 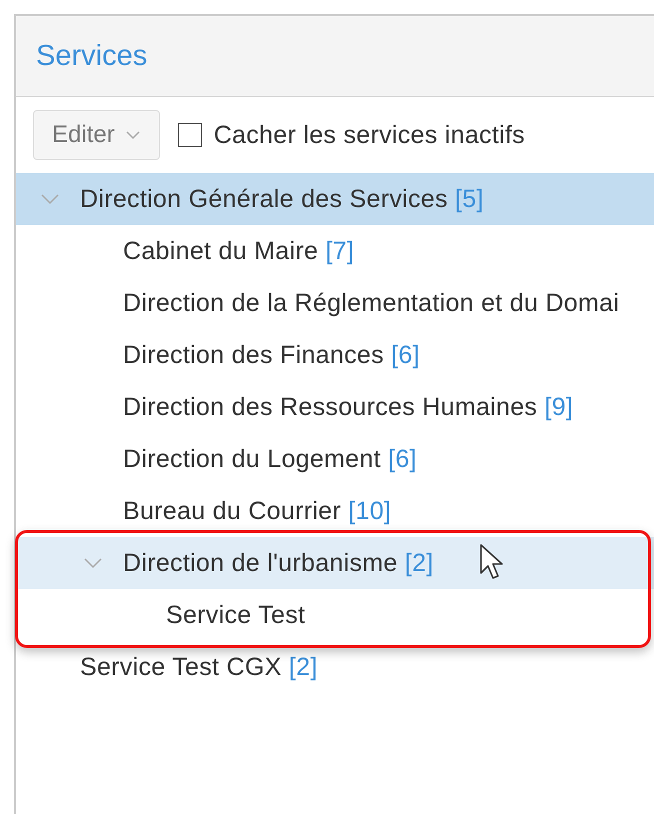 What do you see at coordinates (369, 135) in the screenshot?
I see `checkbox-label: Cacher les services inactifs` at bounding box center [369, 135].